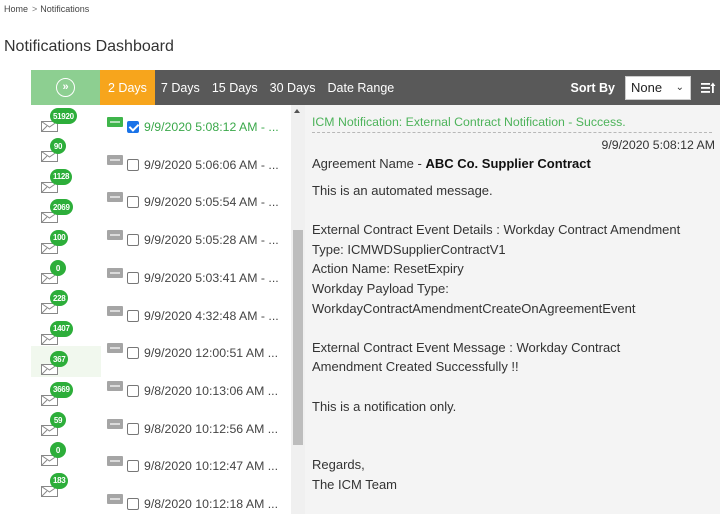 The image size is (720, 514). What do you see at coordinates (338, 465) in the screenshot?
I see `message-body-line: Regards,` at bounding box center [338, 465].